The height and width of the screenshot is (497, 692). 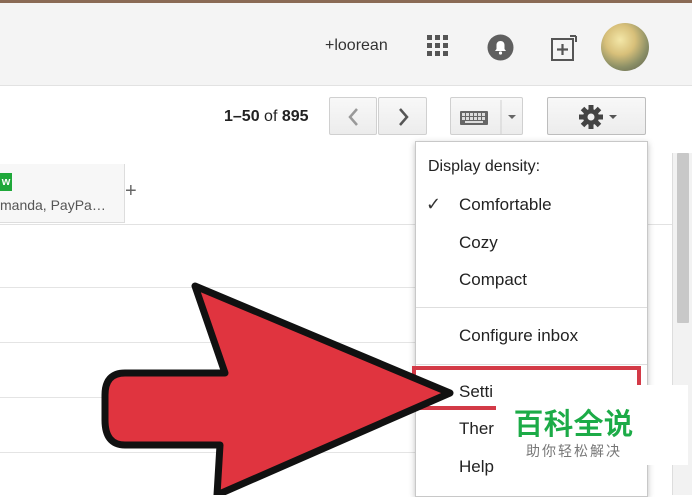 I want to click on watermark-logo-text: 百科全说, so click(x=574, y=425).